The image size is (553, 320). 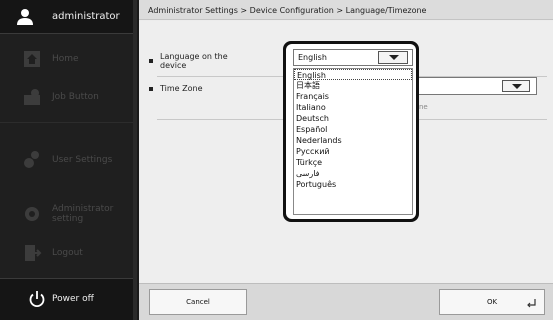 What do you see at coordinates (353, 107) in the screenshot?
I see `language-option: Italiano` at bounding box center [353, 107].